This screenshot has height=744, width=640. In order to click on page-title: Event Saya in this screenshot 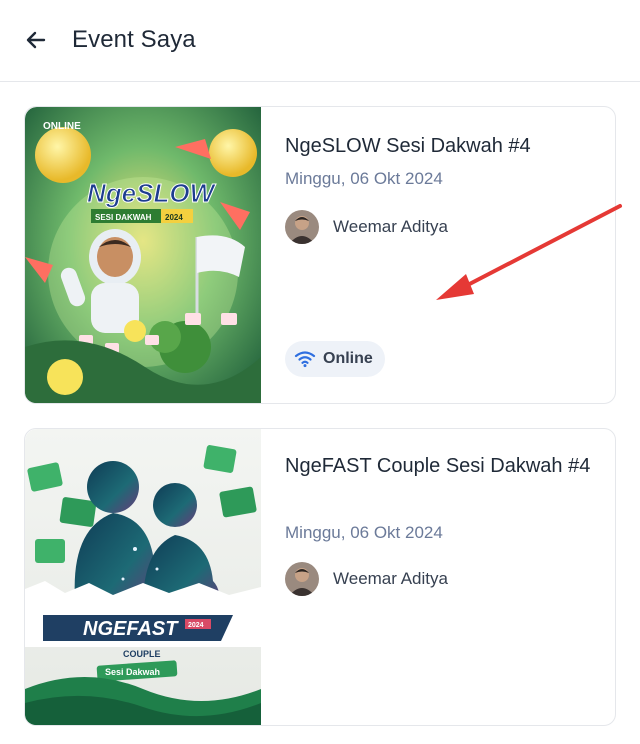, I will do `click(134, 39)`.